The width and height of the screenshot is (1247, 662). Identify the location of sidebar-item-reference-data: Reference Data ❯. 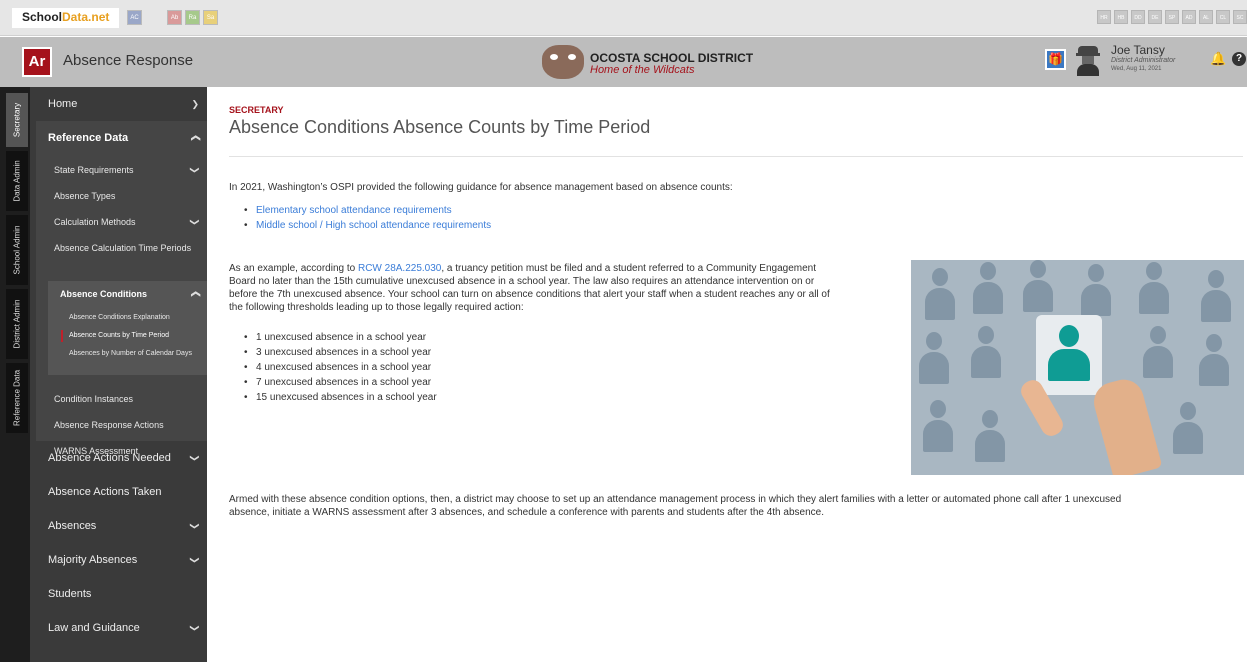
(121, 138).